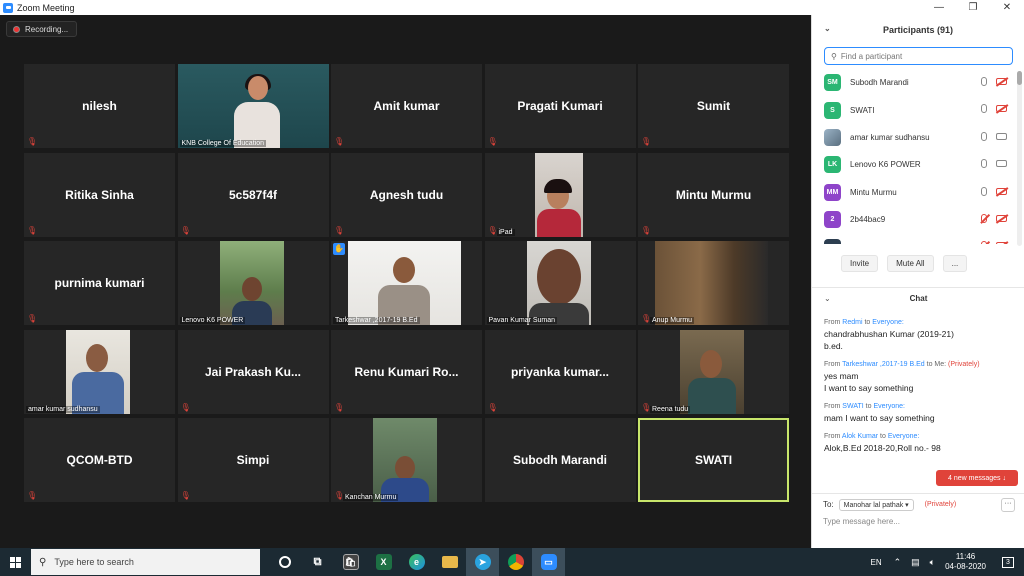 The height and width of the screenshot is (576, 1024). Describe the element at coordinates (1019, 158) in the screenshot. I see `participant-scrollbar` at that location.